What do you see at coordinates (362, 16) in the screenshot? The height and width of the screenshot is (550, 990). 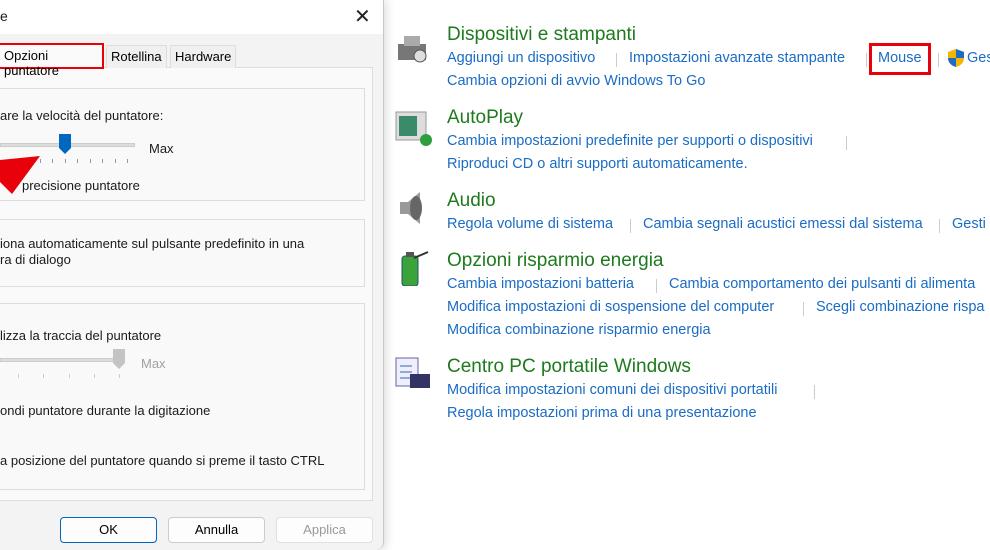 I see `close-icon: ✕` at bounding box center [362, 16].